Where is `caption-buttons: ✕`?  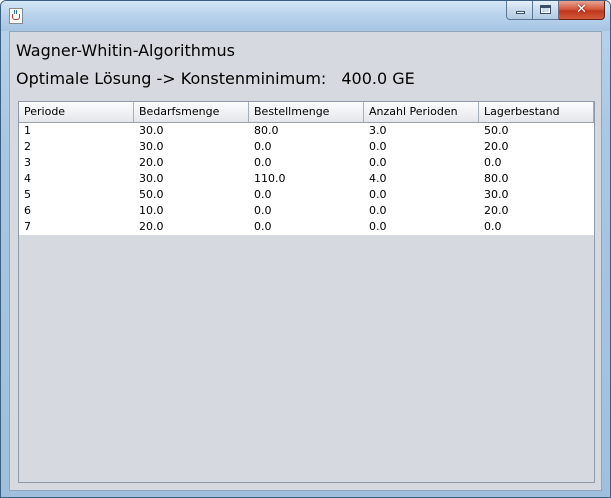 caption-buttons: ✕ is located at coordinates (555, 11).